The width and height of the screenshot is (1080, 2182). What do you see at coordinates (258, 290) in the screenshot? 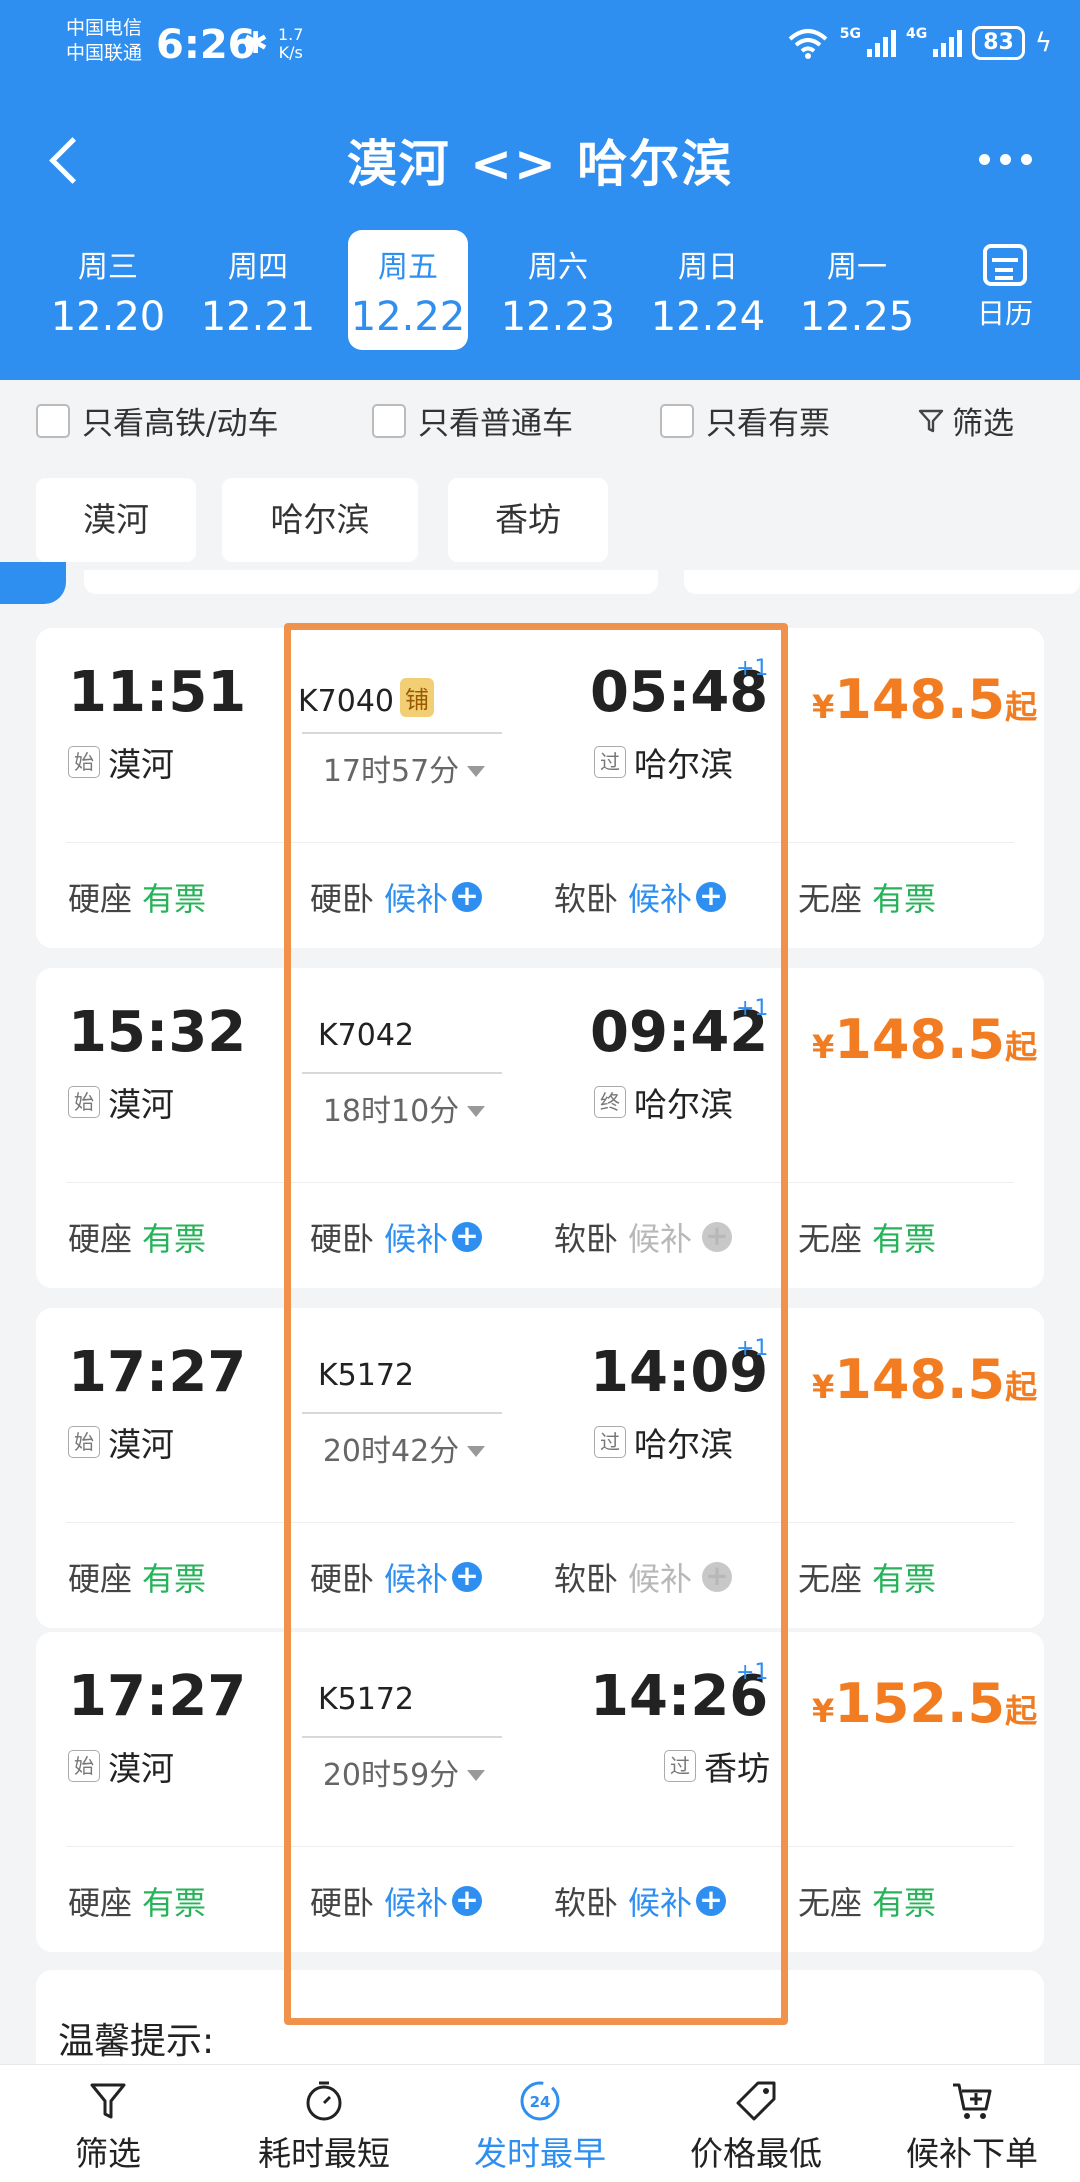
I see `date-tab: 周四 12.21` at bounding box center [258, 290].